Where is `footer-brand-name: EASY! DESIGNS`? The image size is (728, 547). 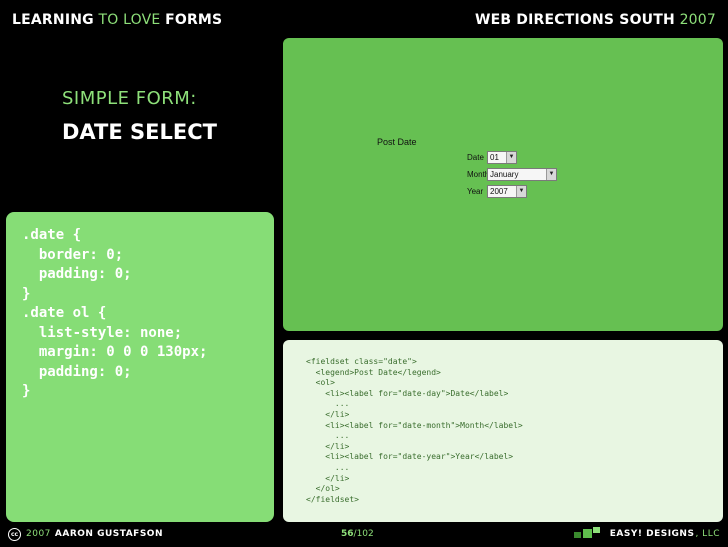 footer-brand-name: EASY! DESIGNS is located at coordinates (652, 534).